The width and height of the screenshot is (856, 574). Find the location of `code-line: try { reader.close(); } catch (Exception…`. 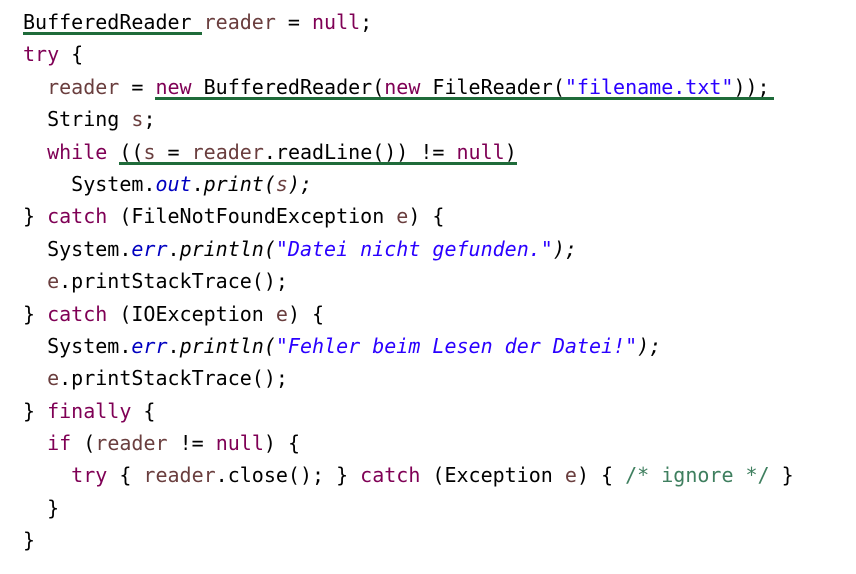

code-line: try { reader.close(); } catch (Exception… is located at coordinates (408, 475).